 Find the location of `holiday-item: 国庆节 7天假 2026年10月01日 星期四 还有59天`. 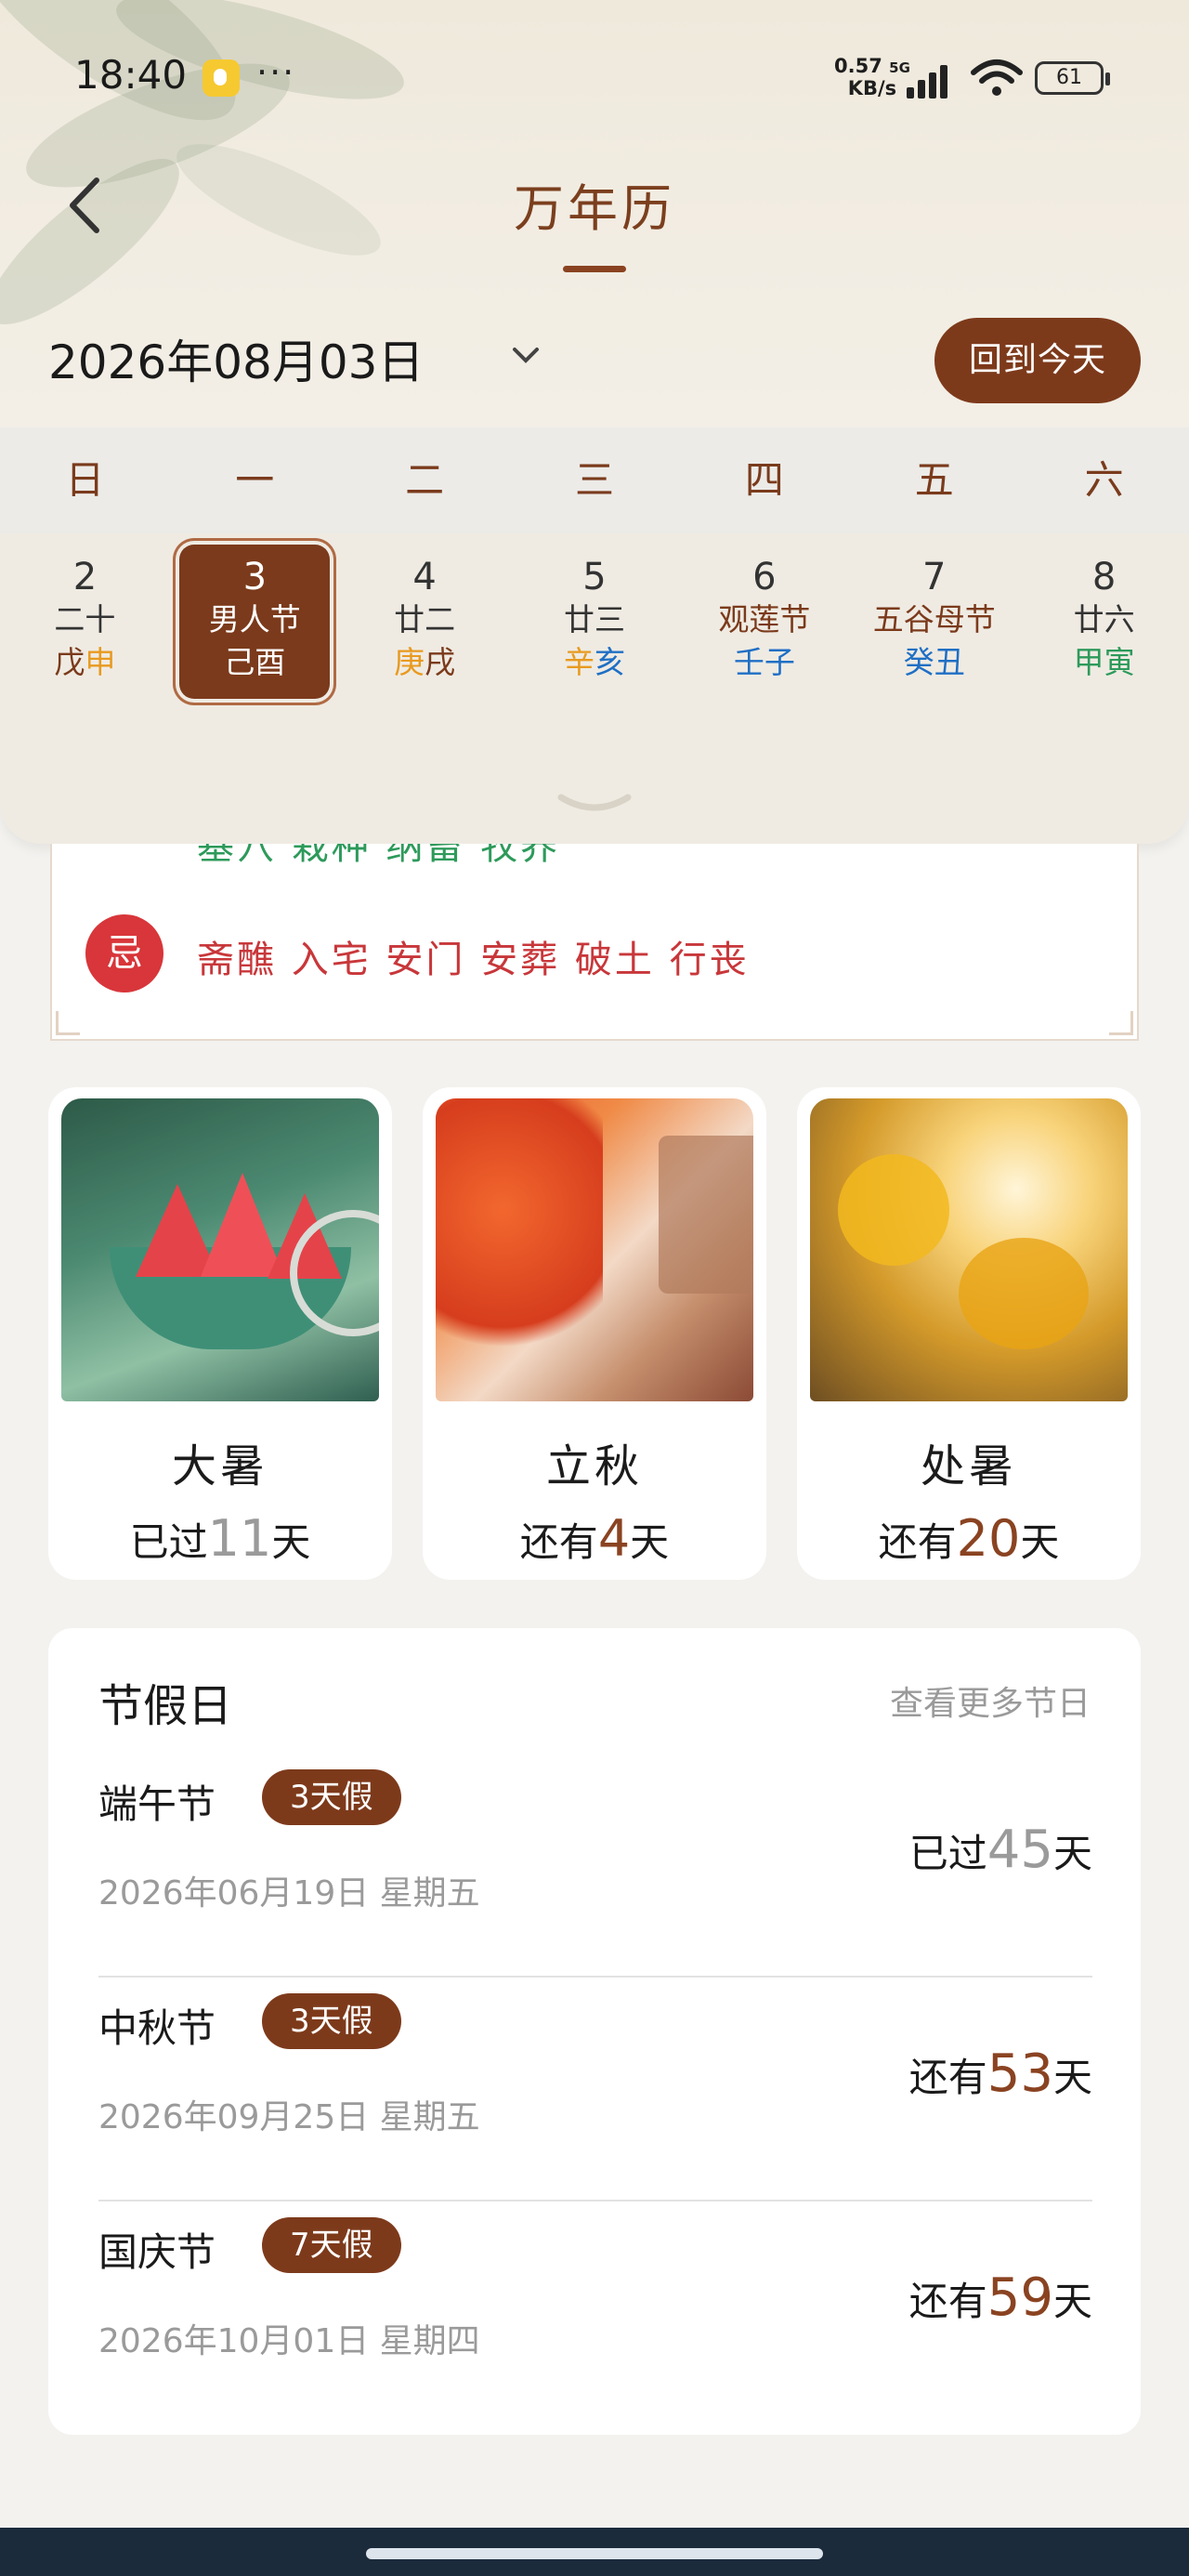

holiday-item: 国庆节 7天假 2026年10月01日 星期四 还有59天 is located at coordinates (595, 2331).